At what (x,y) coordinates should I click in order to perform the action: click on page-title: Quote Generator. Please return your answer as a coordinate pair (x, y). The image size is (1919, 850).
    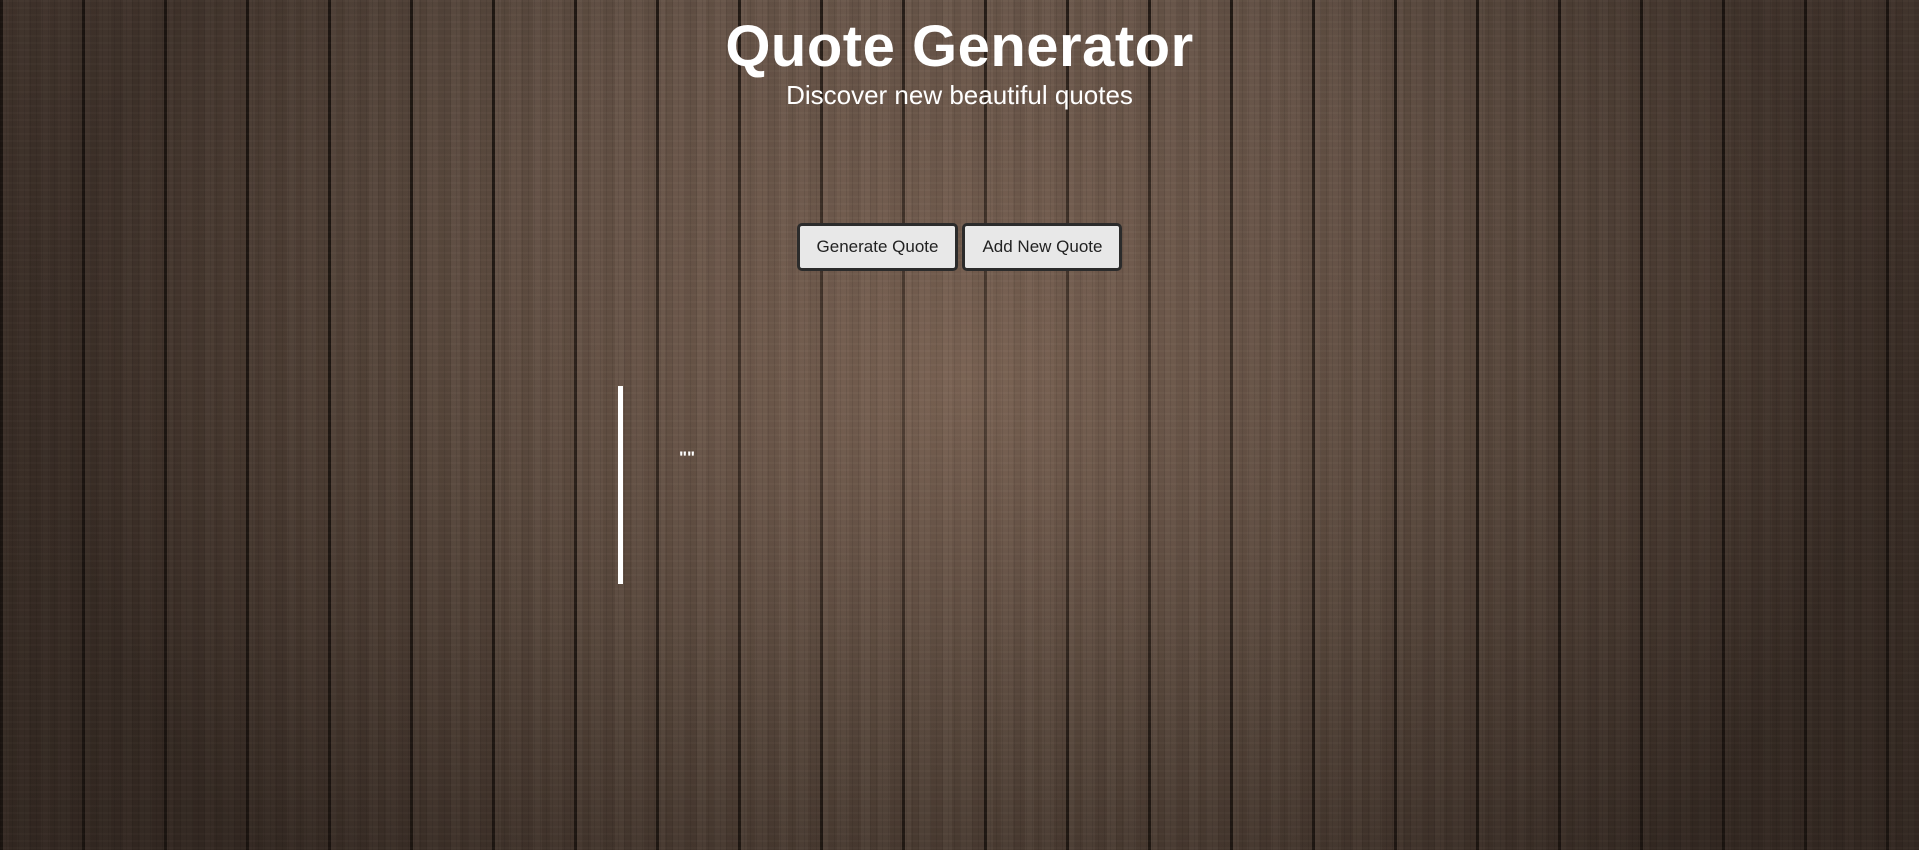
    Looking at the image, I should click on (959, 46).